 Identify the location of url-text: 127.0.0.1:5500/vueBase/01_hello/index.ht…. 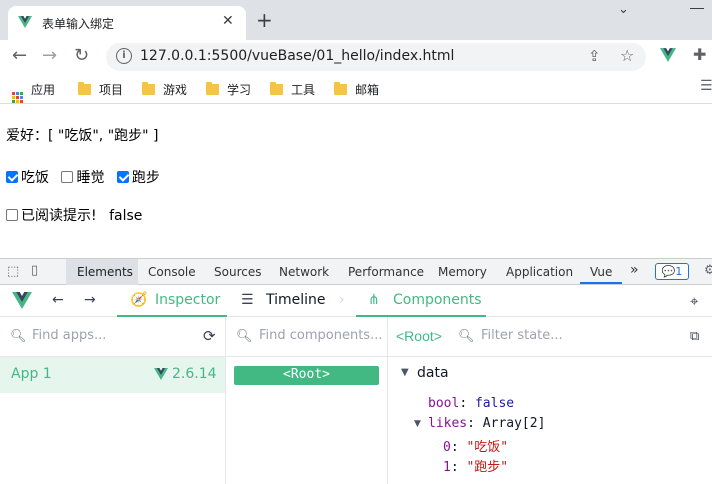
(297, 56).